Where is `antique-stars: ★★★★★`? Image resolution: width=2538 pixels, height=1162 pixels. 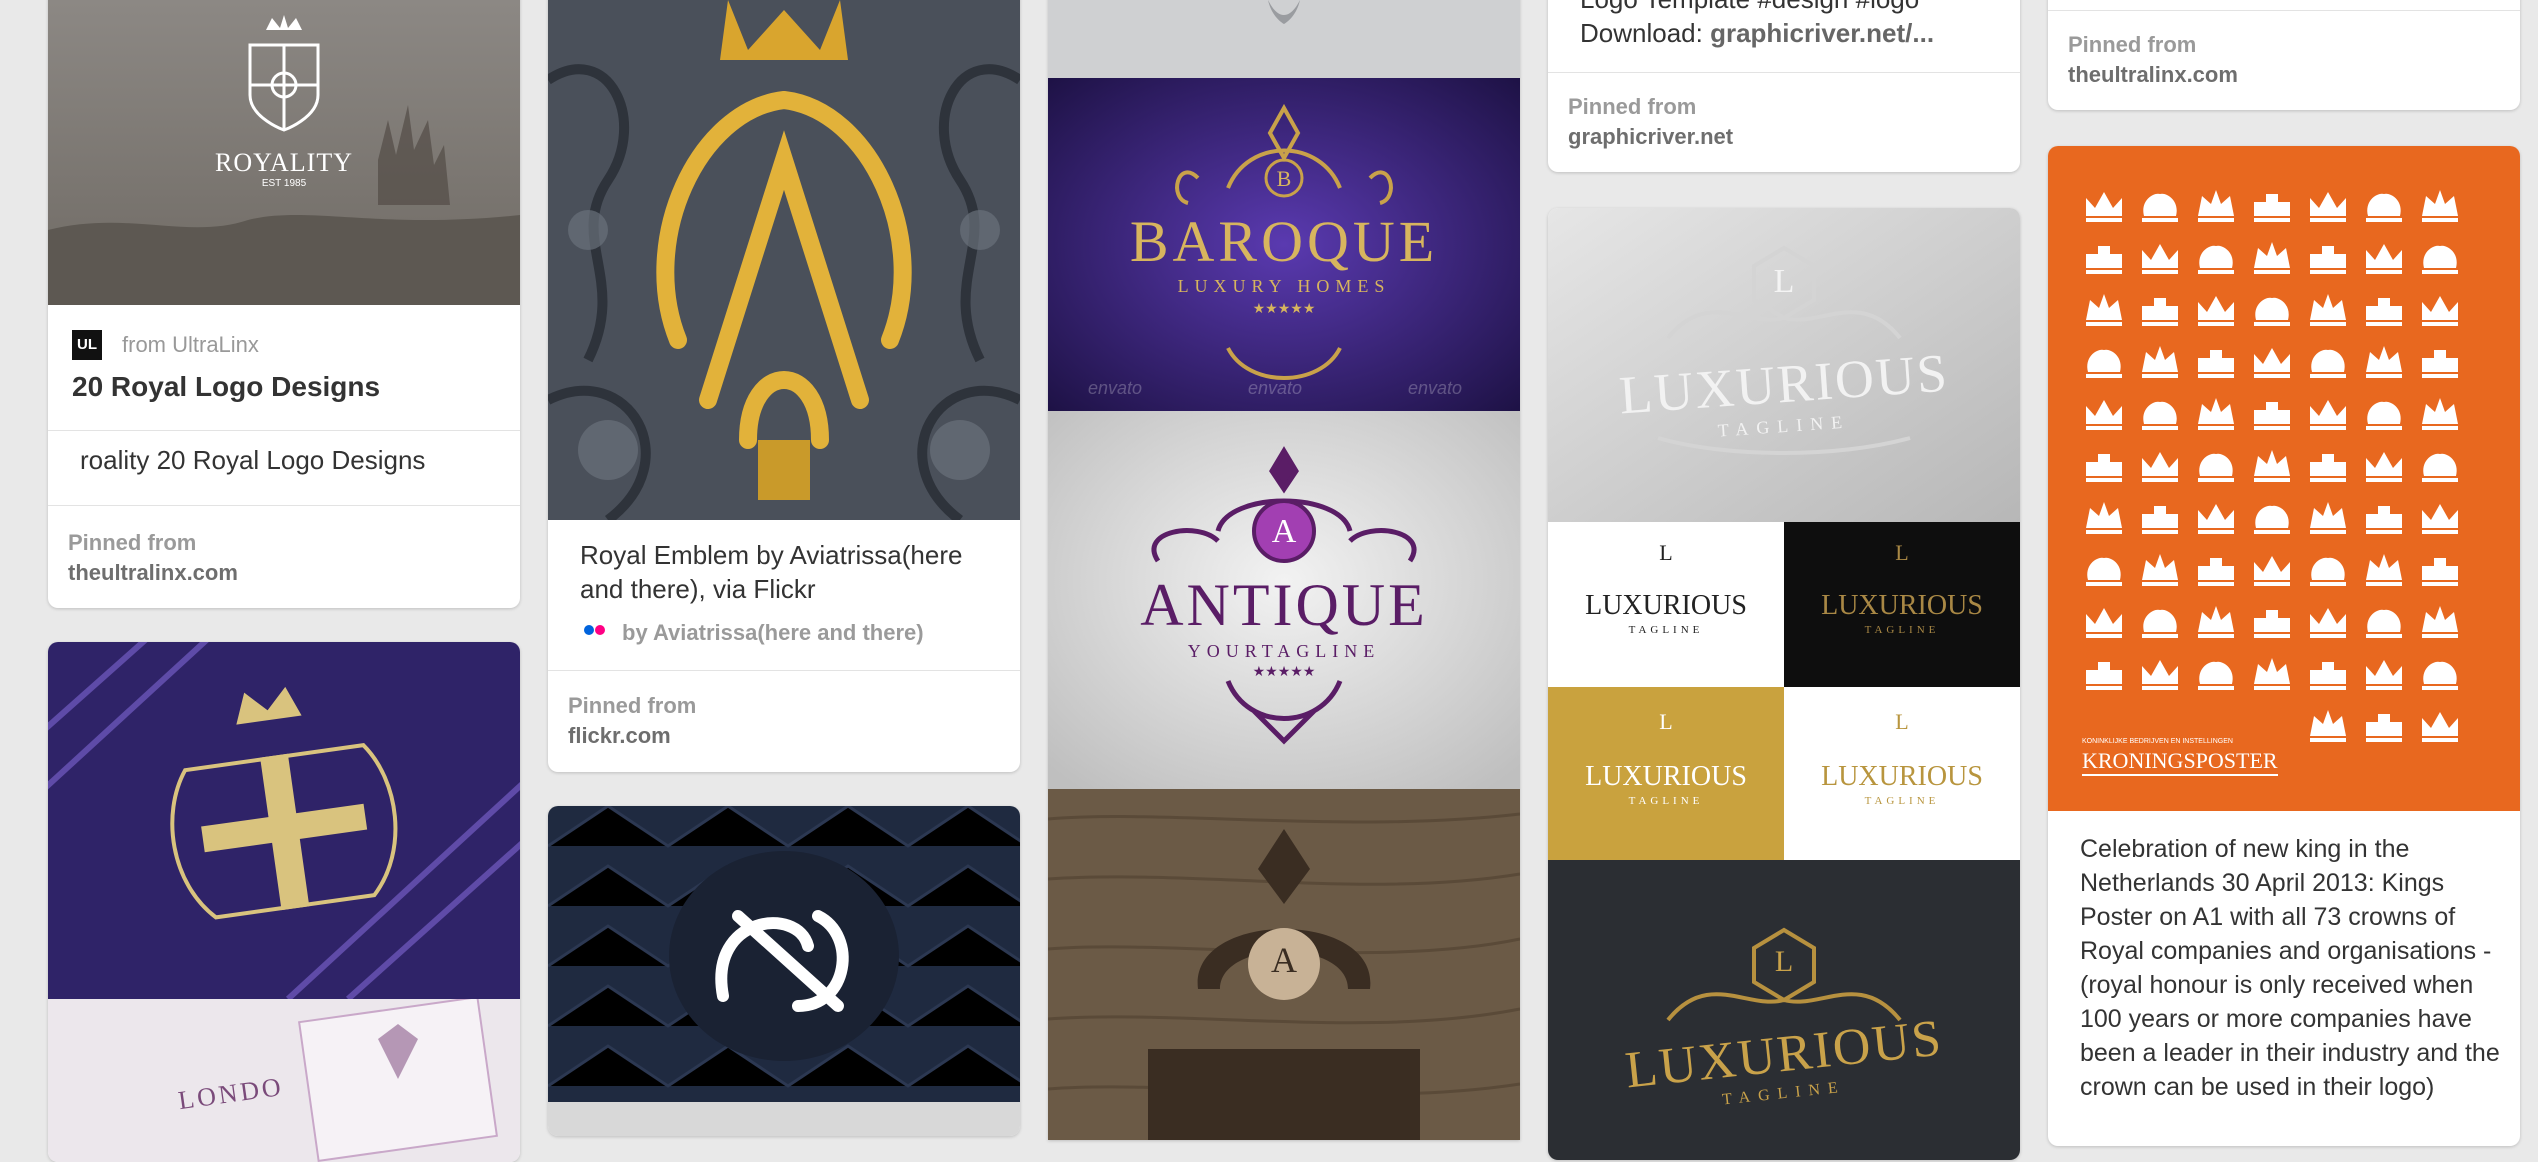 antique-stars: ★★★★★ is located at coordinates (1284, 671).